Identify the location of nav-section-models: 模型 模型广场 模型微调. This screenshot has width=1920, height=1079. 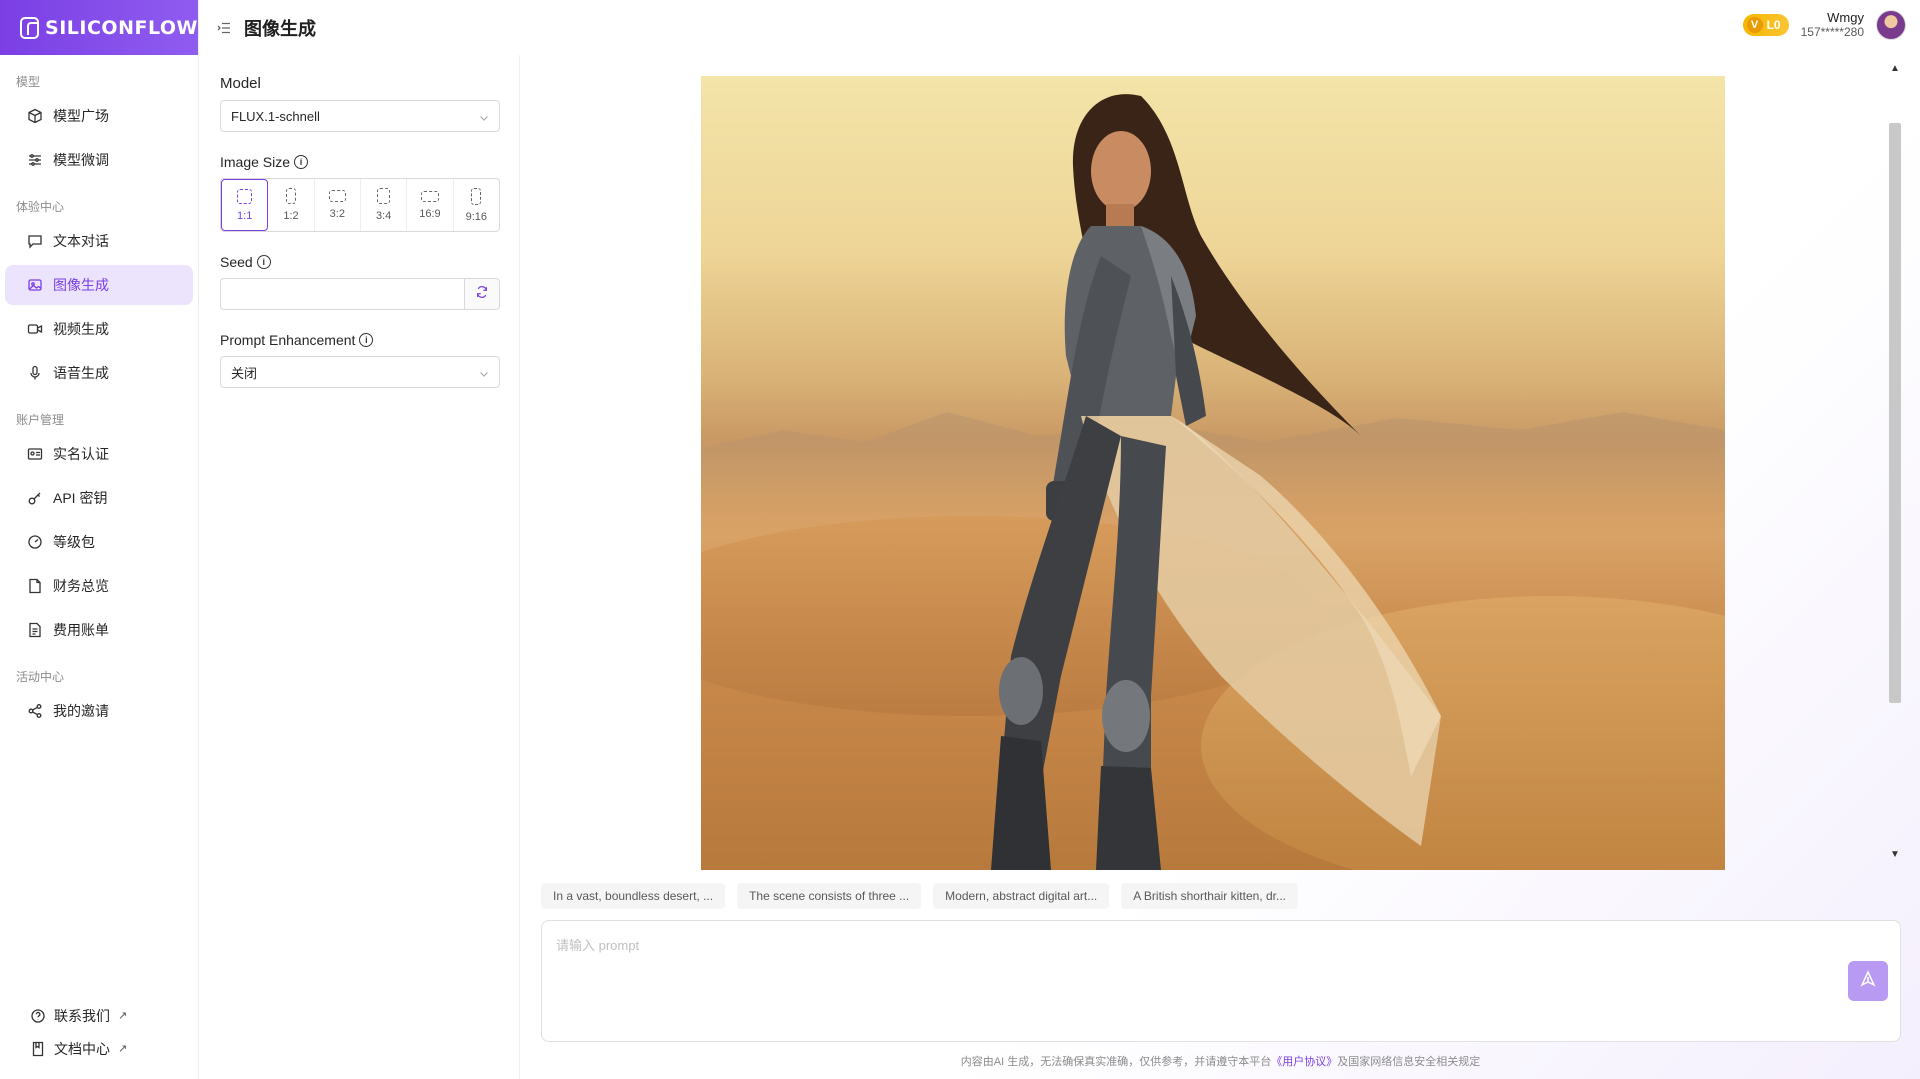
(99, 126).